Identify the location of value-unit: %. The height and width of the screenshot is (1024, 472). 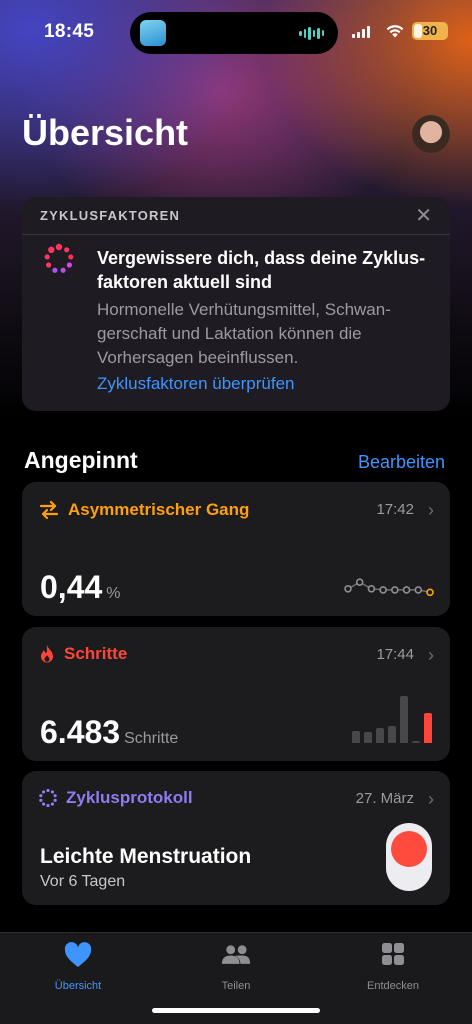
(113, 593).